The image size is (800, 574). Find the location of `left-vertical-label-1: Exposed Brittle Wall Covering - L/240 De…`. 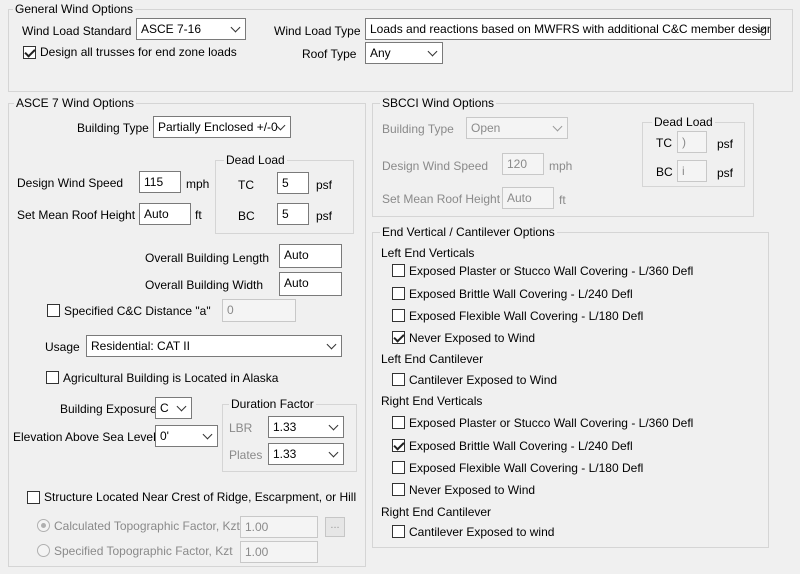

left-vertical-label-1: Exposed Brittle Wall Covering - L/240 De… is located at coordinates (521, 294).